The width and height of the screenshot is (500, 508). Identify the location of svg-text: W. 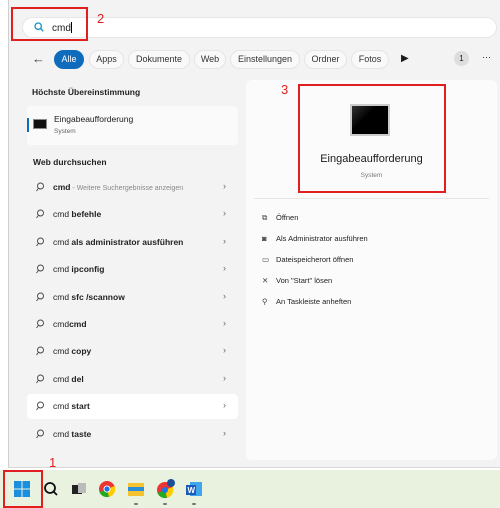
(192, 490).